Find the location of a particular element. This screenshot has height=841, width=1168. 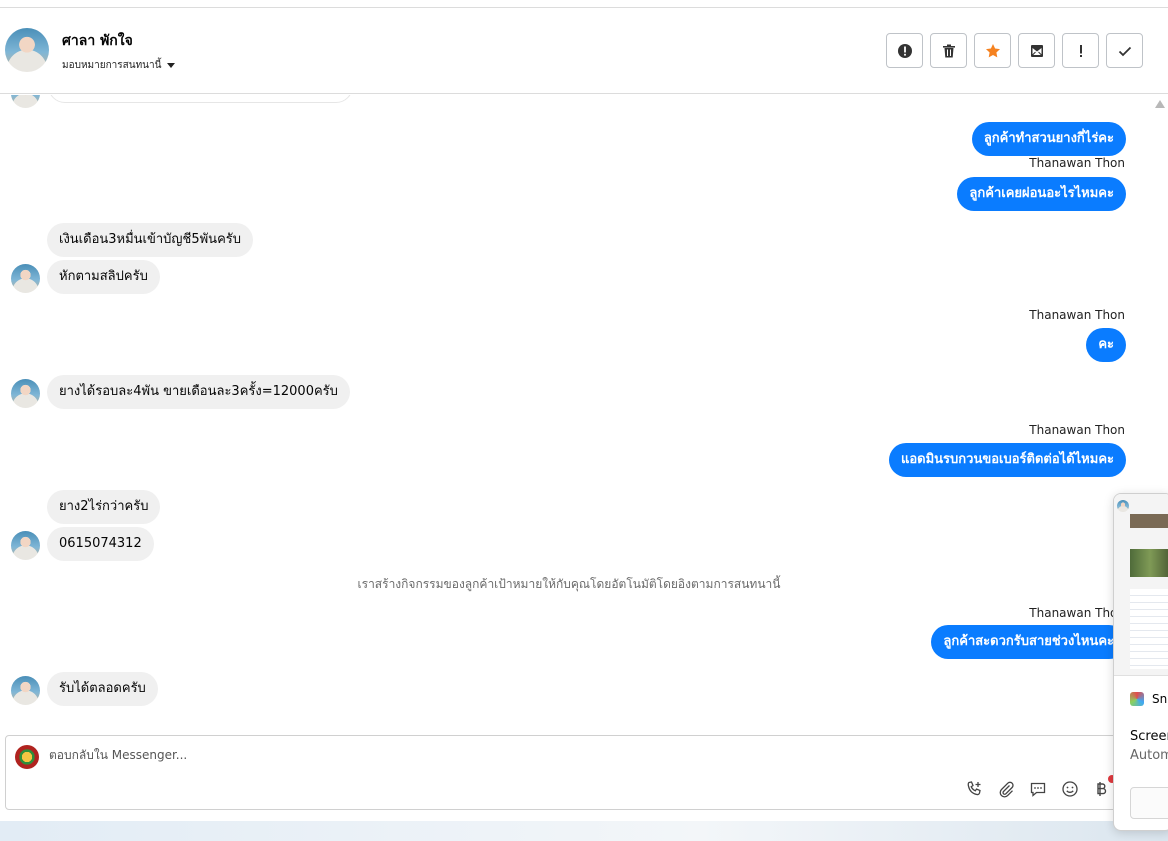

message-text: แอดมินรบกวนขอเบอร์ติดต่อได้ไหมคะ is located at coordinates (1007, 460).